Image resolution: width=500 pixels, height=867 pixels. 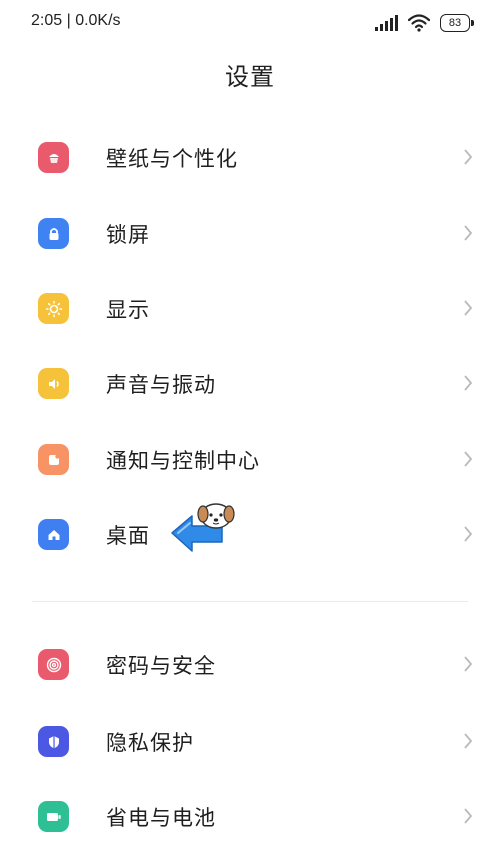 I want to click on notification-icon, so click(x=53, y=459).